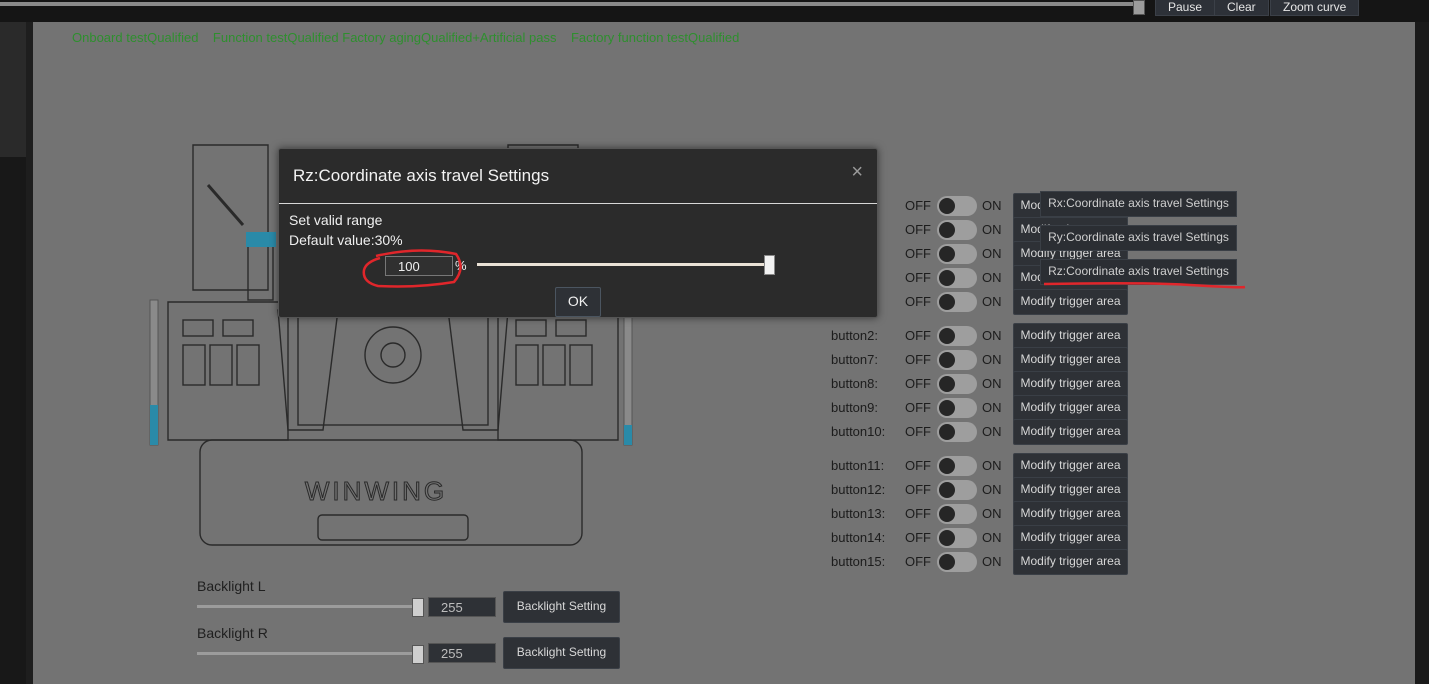 This screenshot has width=1429, height=684. Describe the element at coordinates (561, 607) in the screenshot. I see `backlight-l-setting-button: Backlight Setting` at that location.